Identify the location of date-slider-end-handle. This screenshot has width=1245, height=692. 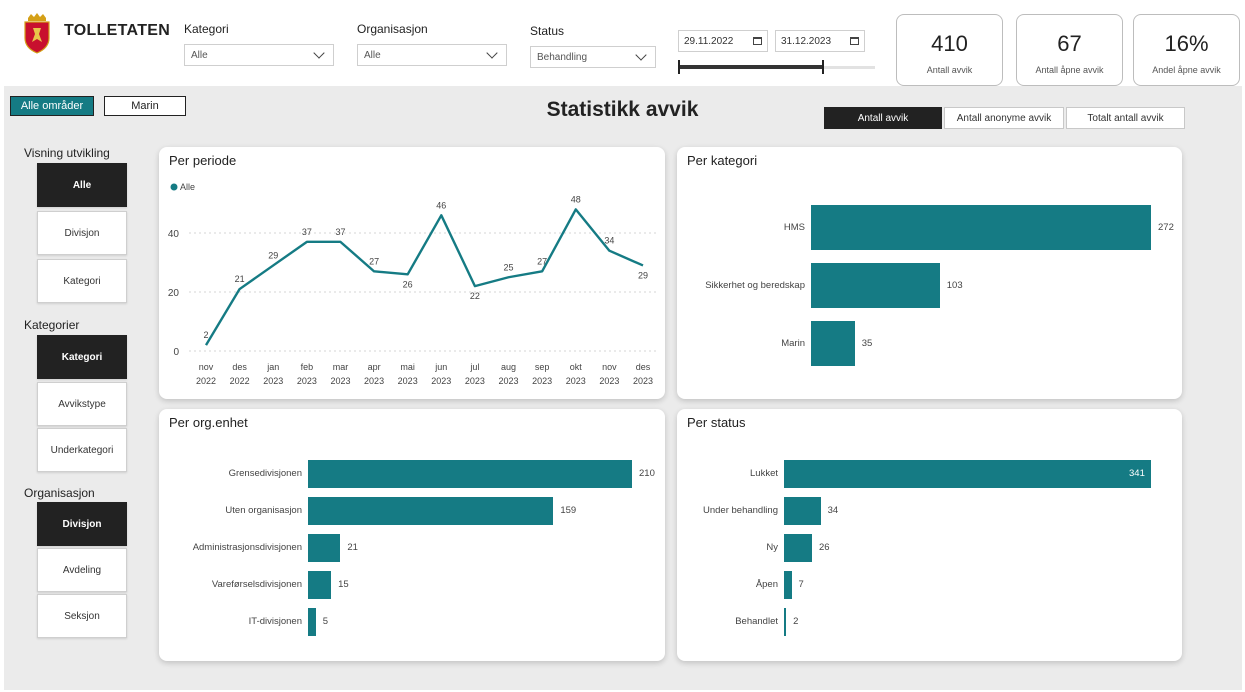
(823, 67).